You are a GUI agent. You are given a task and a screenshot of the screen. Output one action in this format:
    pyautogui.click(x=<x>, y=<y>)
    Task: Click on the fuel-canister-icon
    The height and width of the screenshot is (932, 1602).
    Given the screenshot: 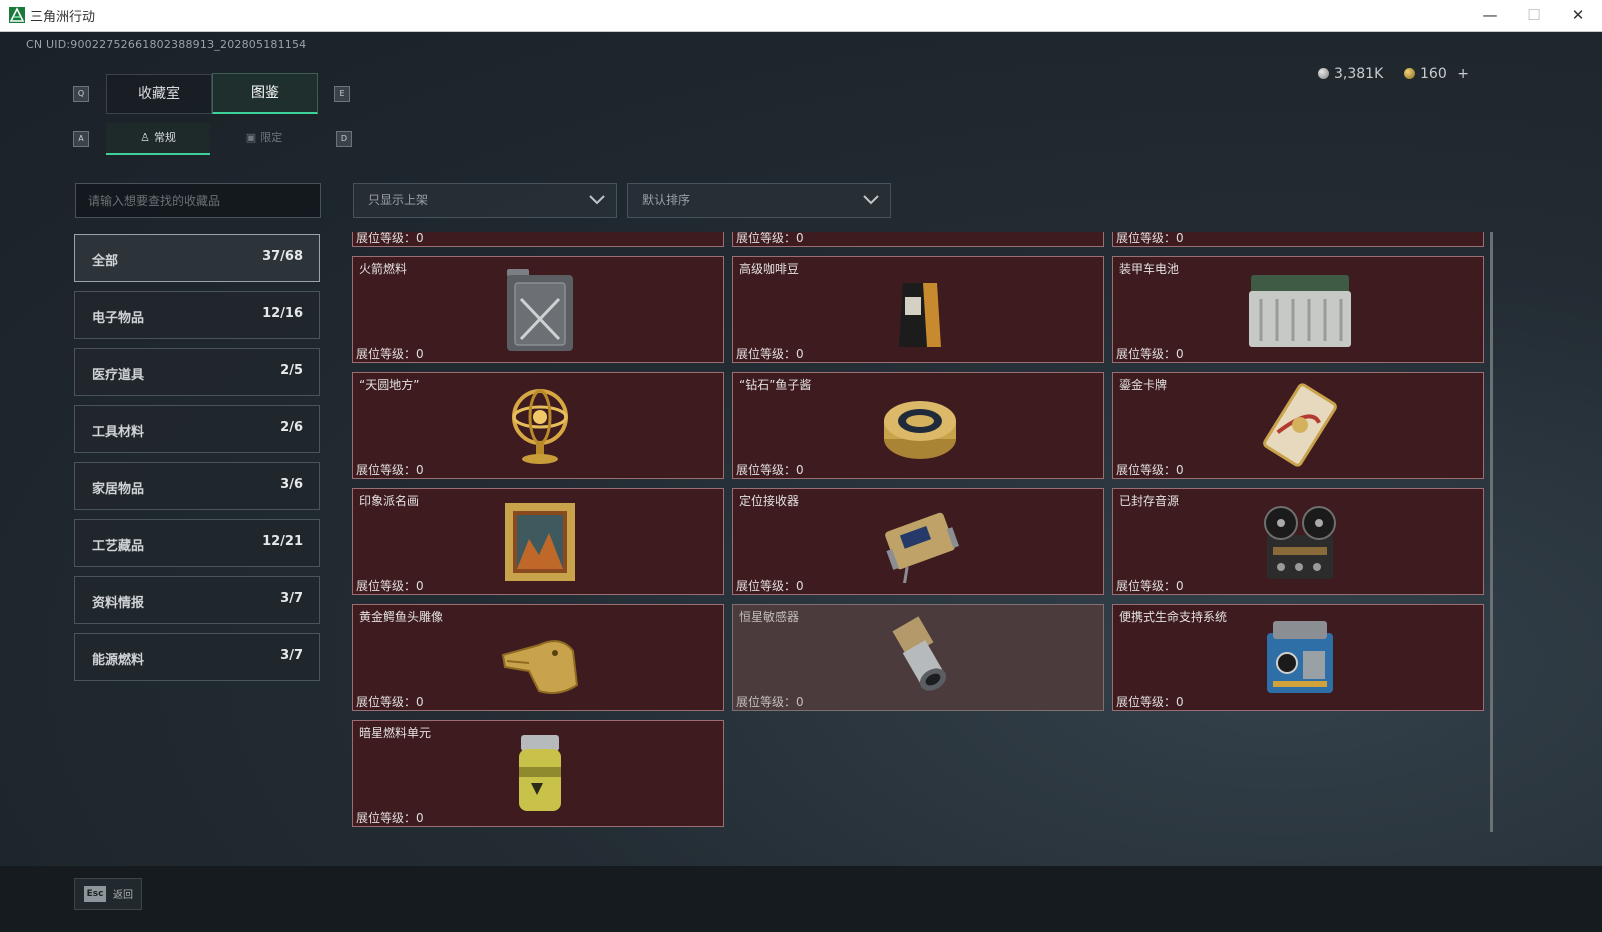 What is the action you would take?
    pyautogui.click(x=540, y=309)
    